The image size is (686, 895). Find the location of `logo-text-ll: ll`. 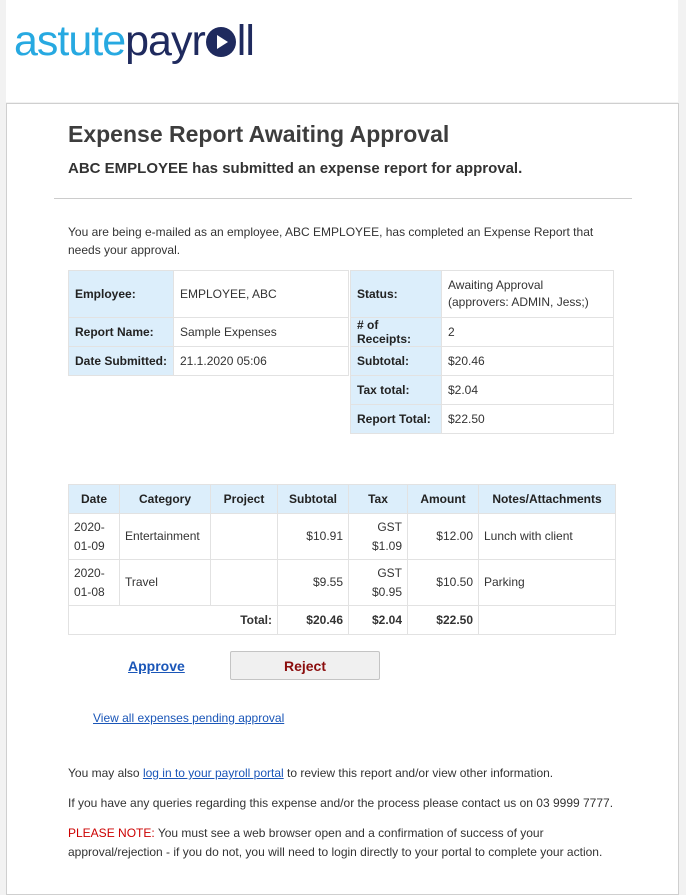

logo-text-ll: ll is located at coordinates (245, 41).